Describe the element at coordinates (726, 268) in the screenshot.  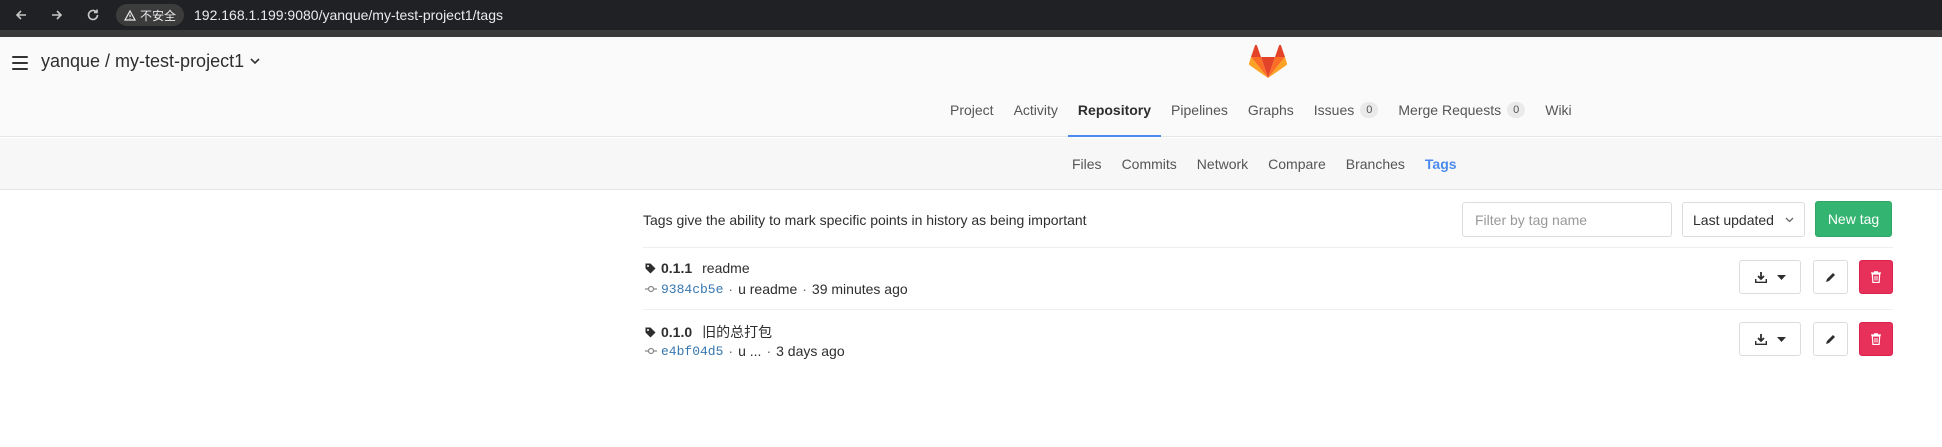
I see `tag-message: readme` at that location.